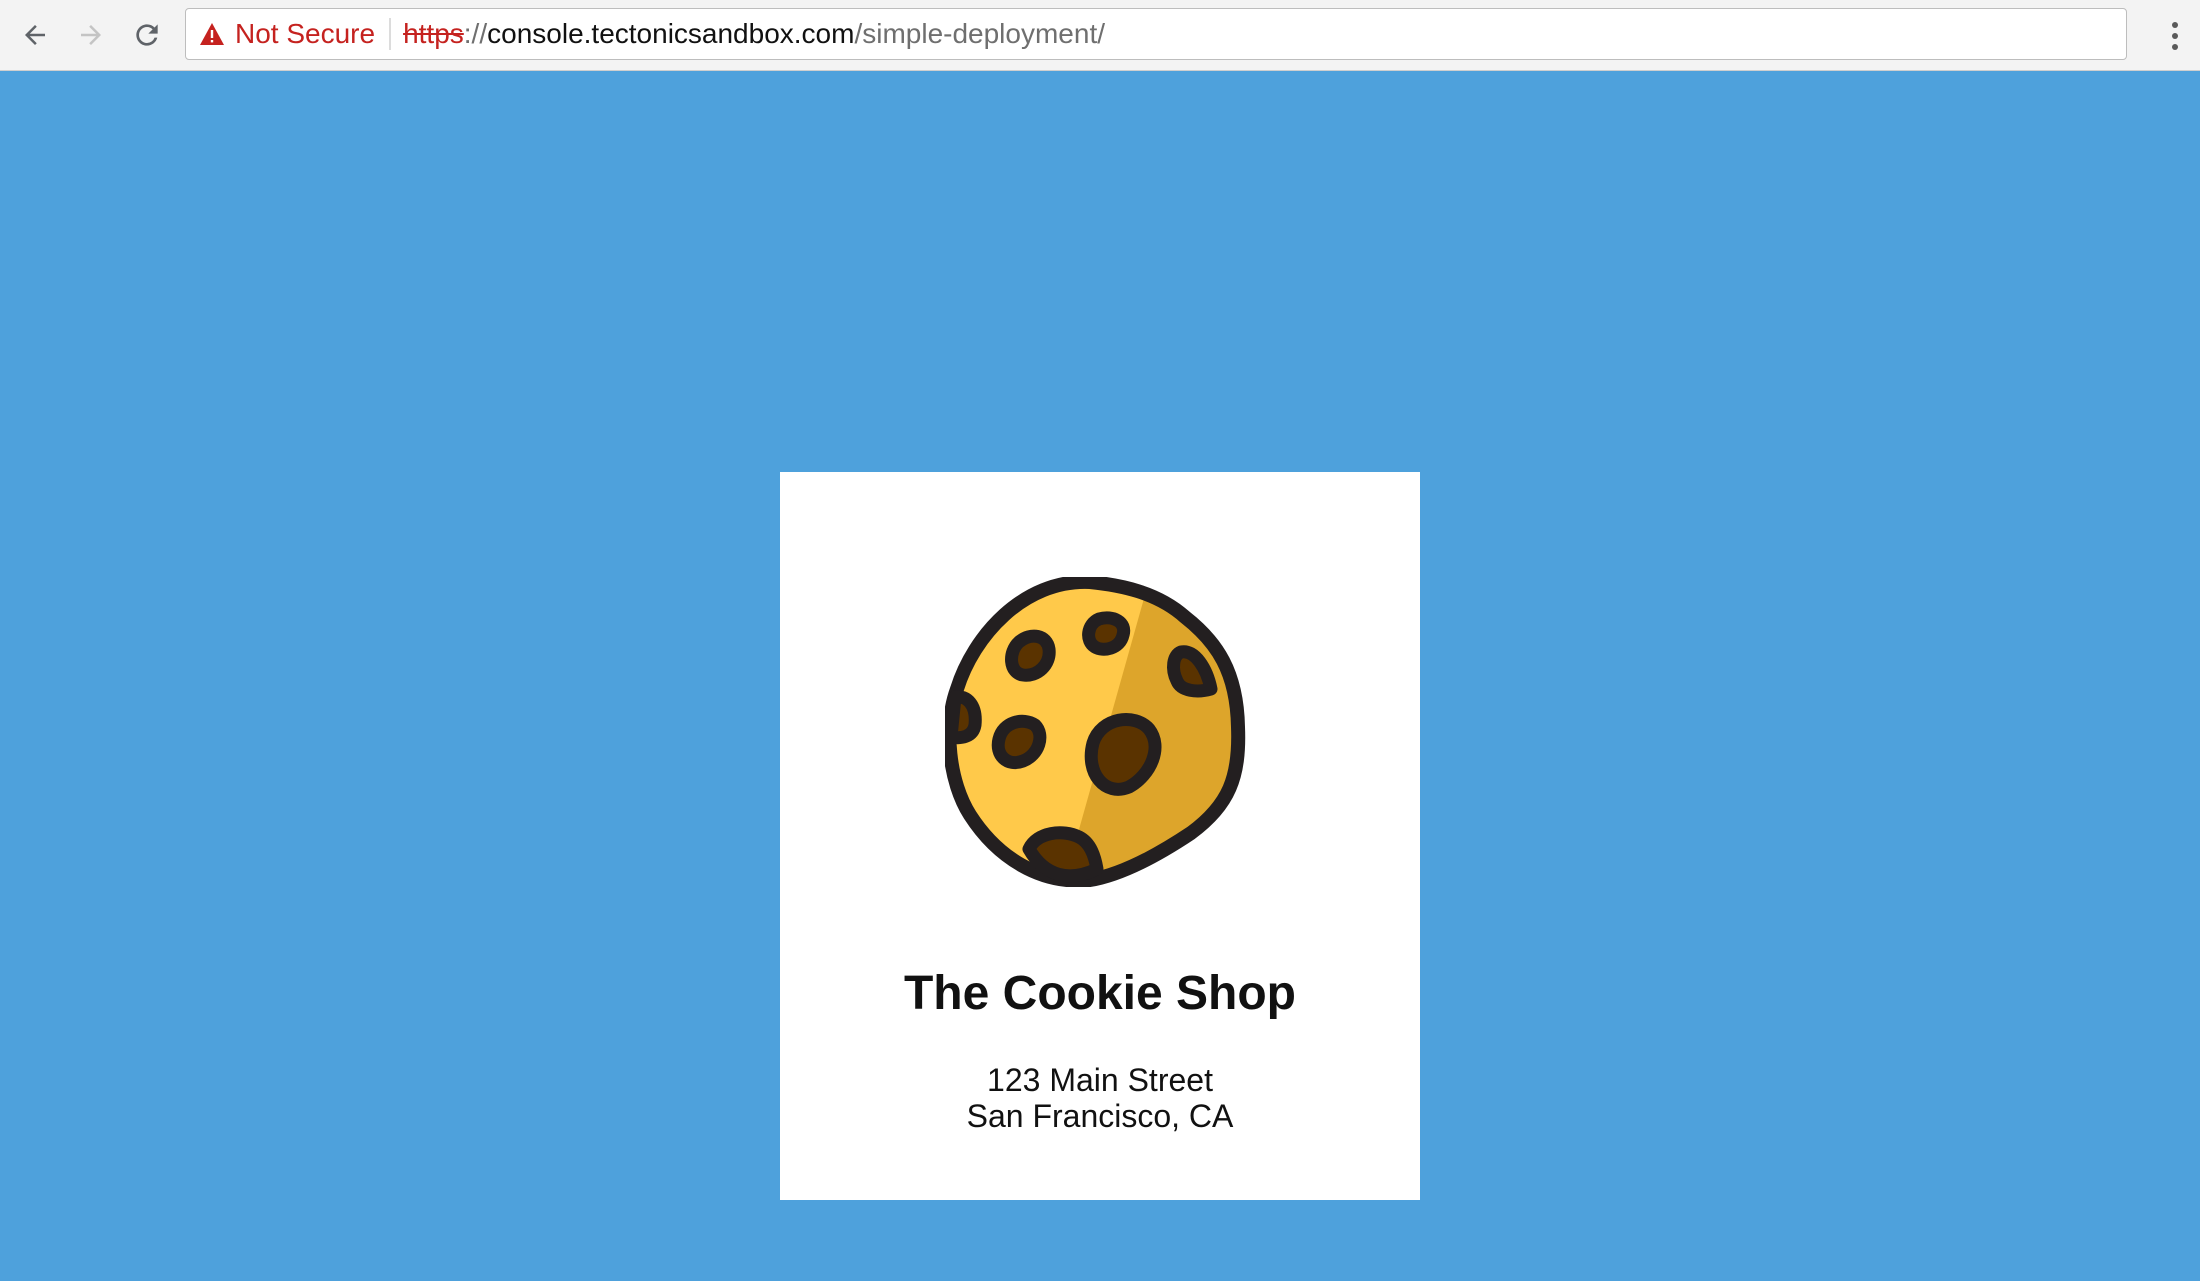 This screenshot has width=2200, height=1281. What do you see at coordinates (212, 34) in the screenshot?
I see `warning-icon` at bounding box center [212, 34].